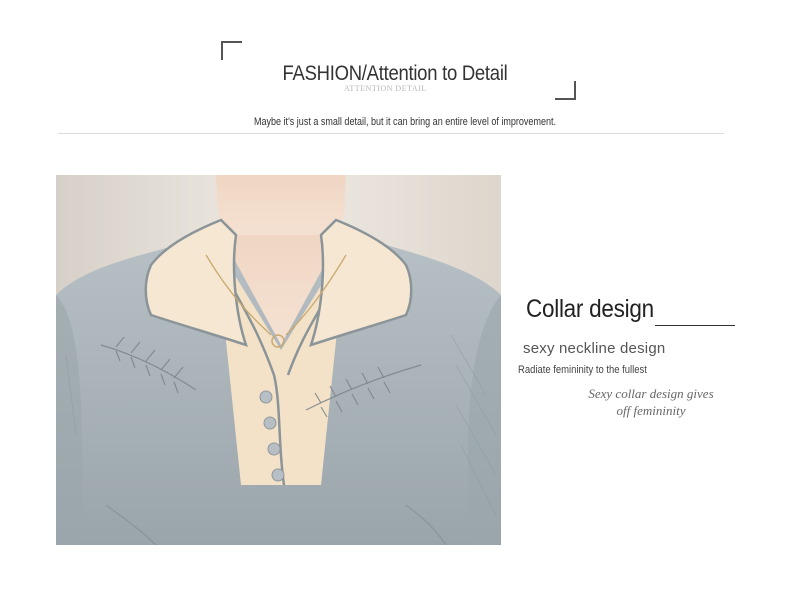  Describe the element at coordinates (590, 309) in the screenshot. I see `feature-title: Collar design` at that location.